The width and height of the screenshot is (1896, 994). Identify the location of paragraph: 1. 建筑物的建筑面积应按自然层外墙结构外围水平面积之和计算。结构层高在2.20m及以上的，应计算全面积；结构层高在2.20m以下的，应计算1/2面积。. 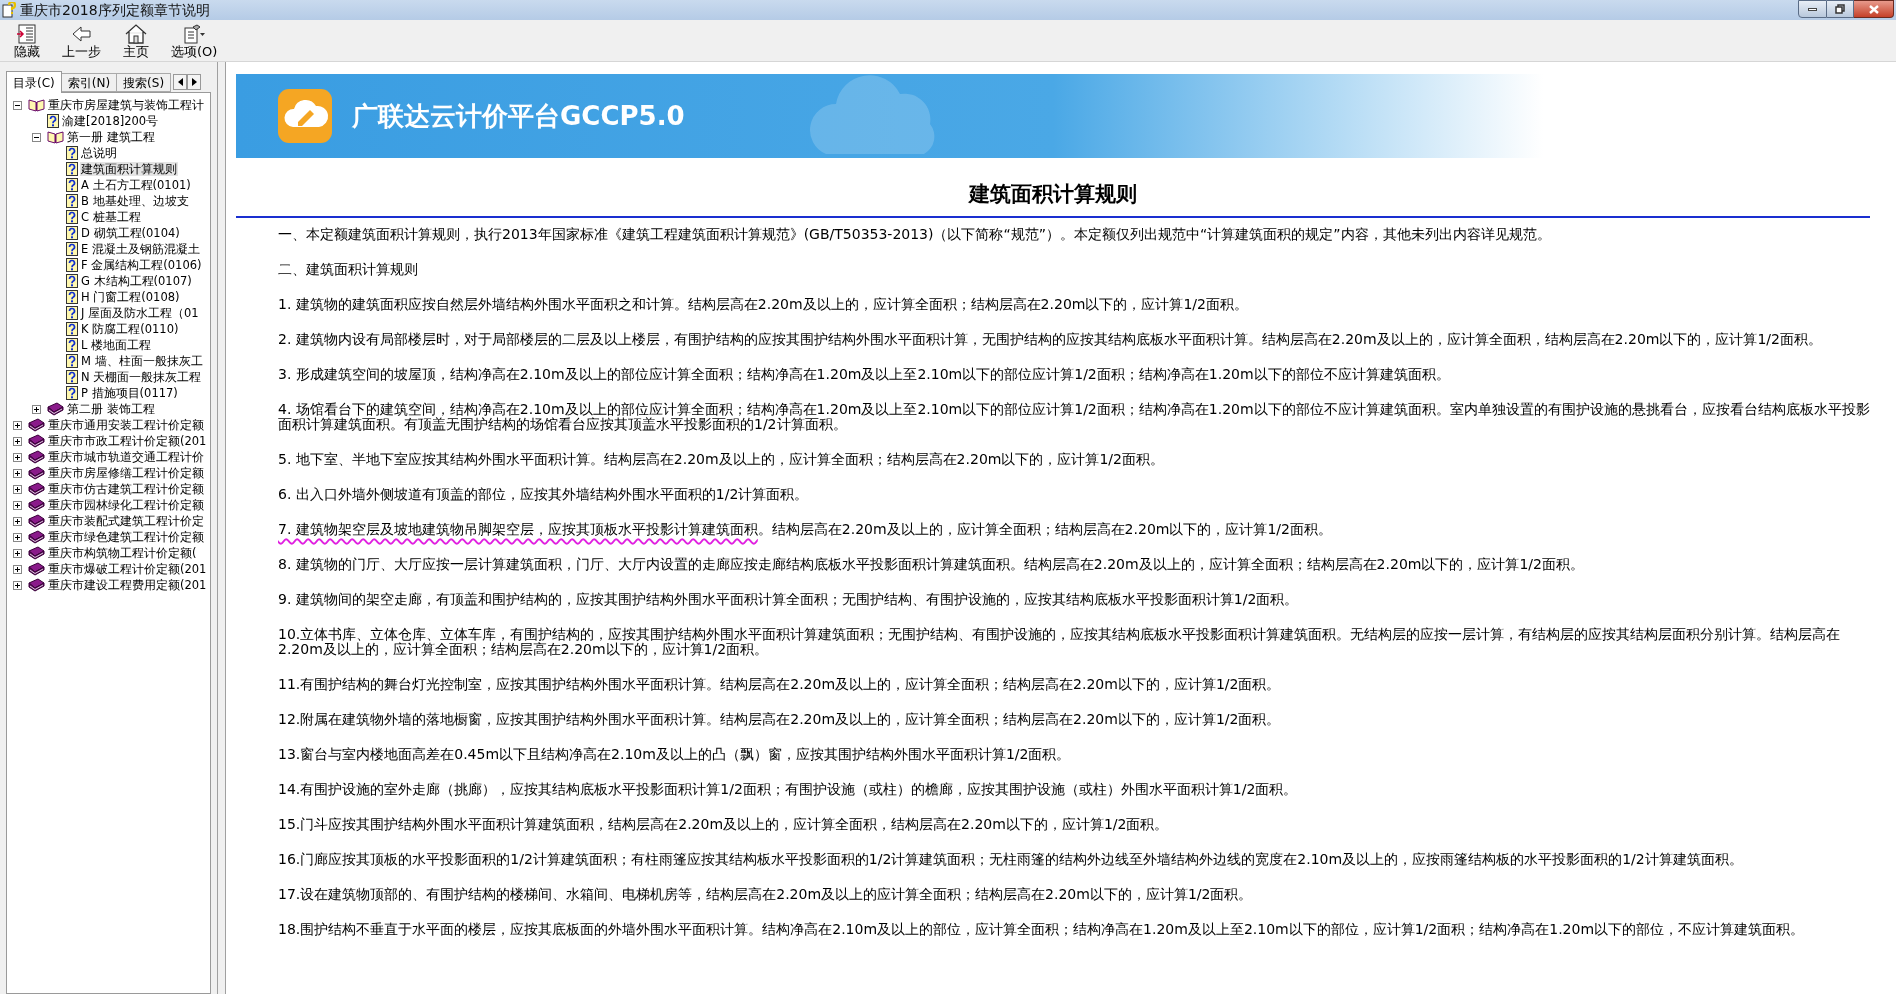
(763, 304).